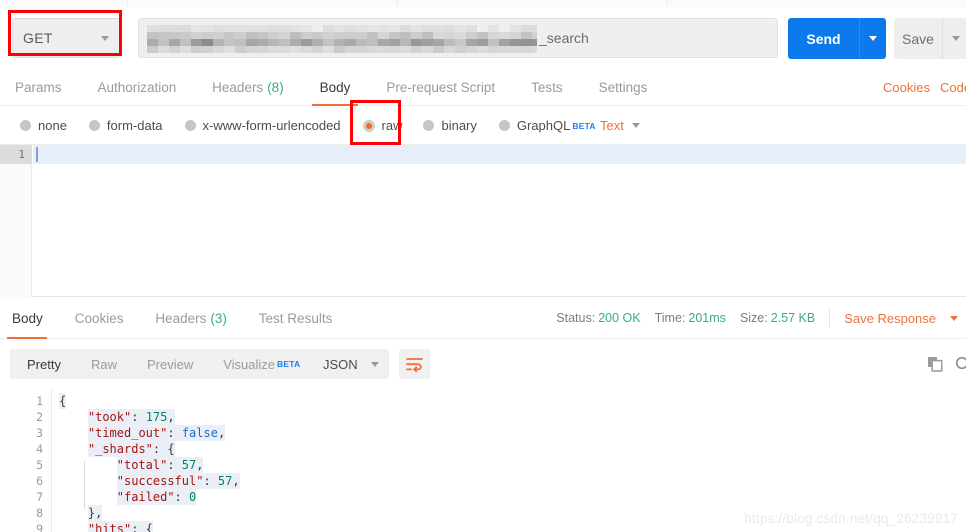  What do you see at coordinates (918, 38) in the screenshot?
I see `save-button: Save` at bounding box center [918, 38].